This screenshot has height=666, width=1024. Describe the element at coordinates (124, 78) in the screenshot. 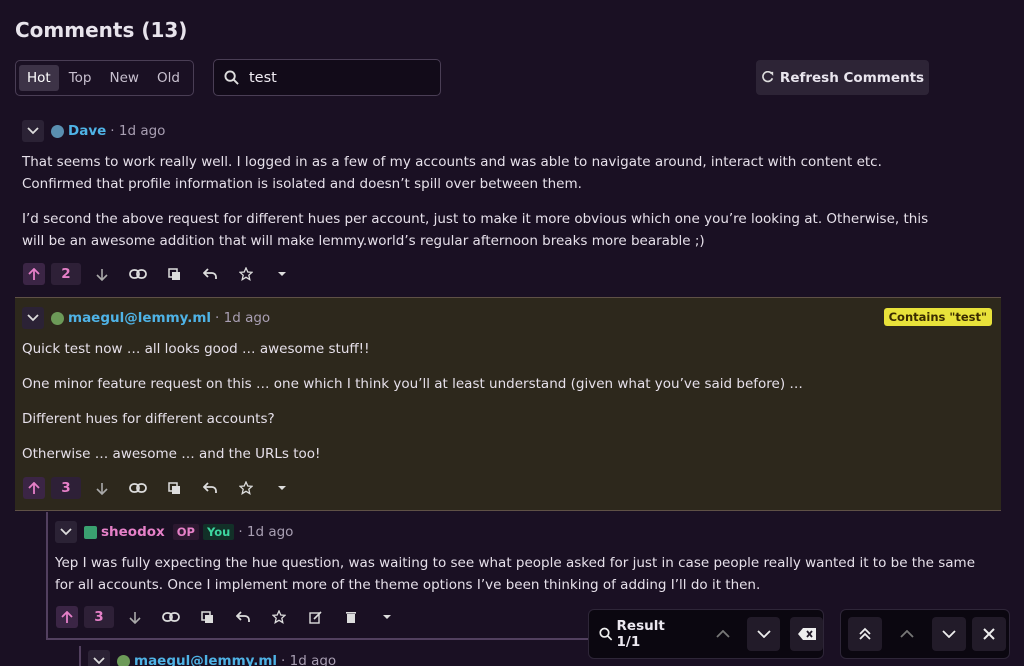

I see `sort-new: New` at that location.